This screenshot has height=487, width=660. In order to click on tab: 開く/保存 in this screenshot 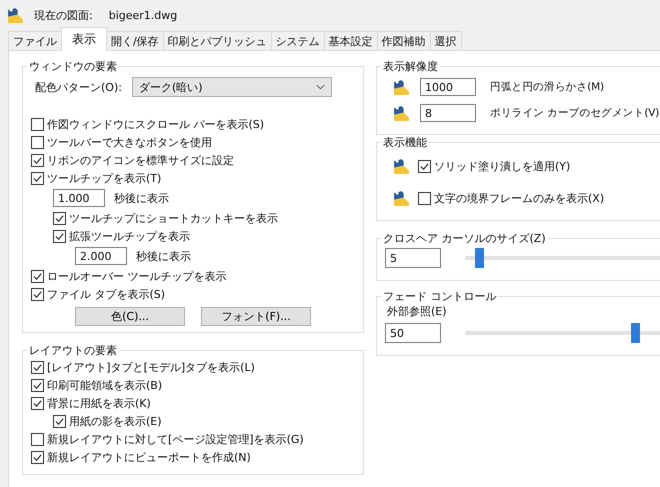, I will do `click(135, 40)`.